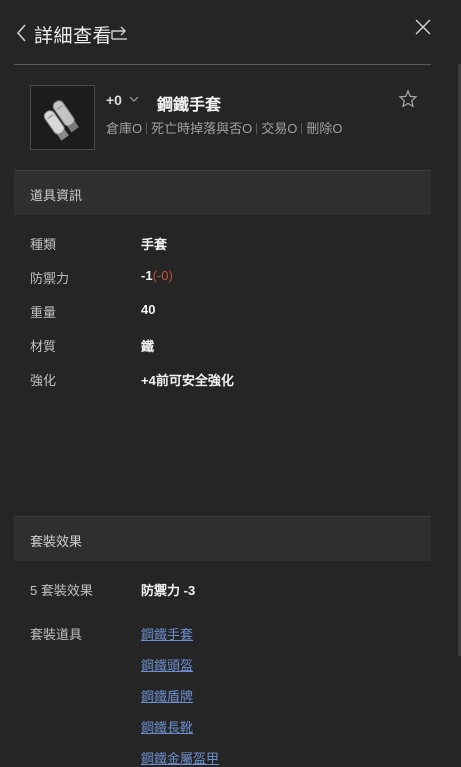 The height and width of the screenshot is (767, 461). What do you see at coordinates (56, 541) in the screenshot?
I see `set-effect-heading: 套裝效果` at bounding box center [56, 541].